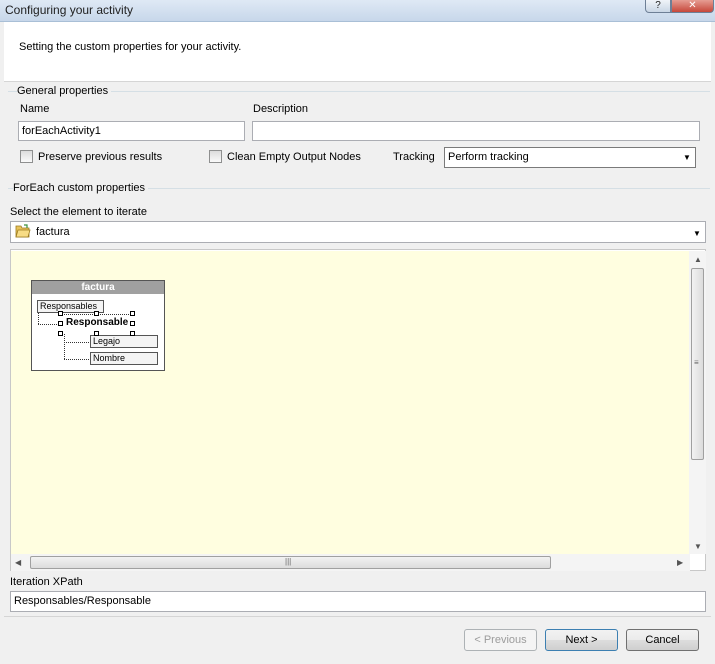 The height and width of the screenshot is (664, 715). Describe the element at coordinates (698, 546) in the screenshot. I see `scroll-down-icon: ▼` at that location.